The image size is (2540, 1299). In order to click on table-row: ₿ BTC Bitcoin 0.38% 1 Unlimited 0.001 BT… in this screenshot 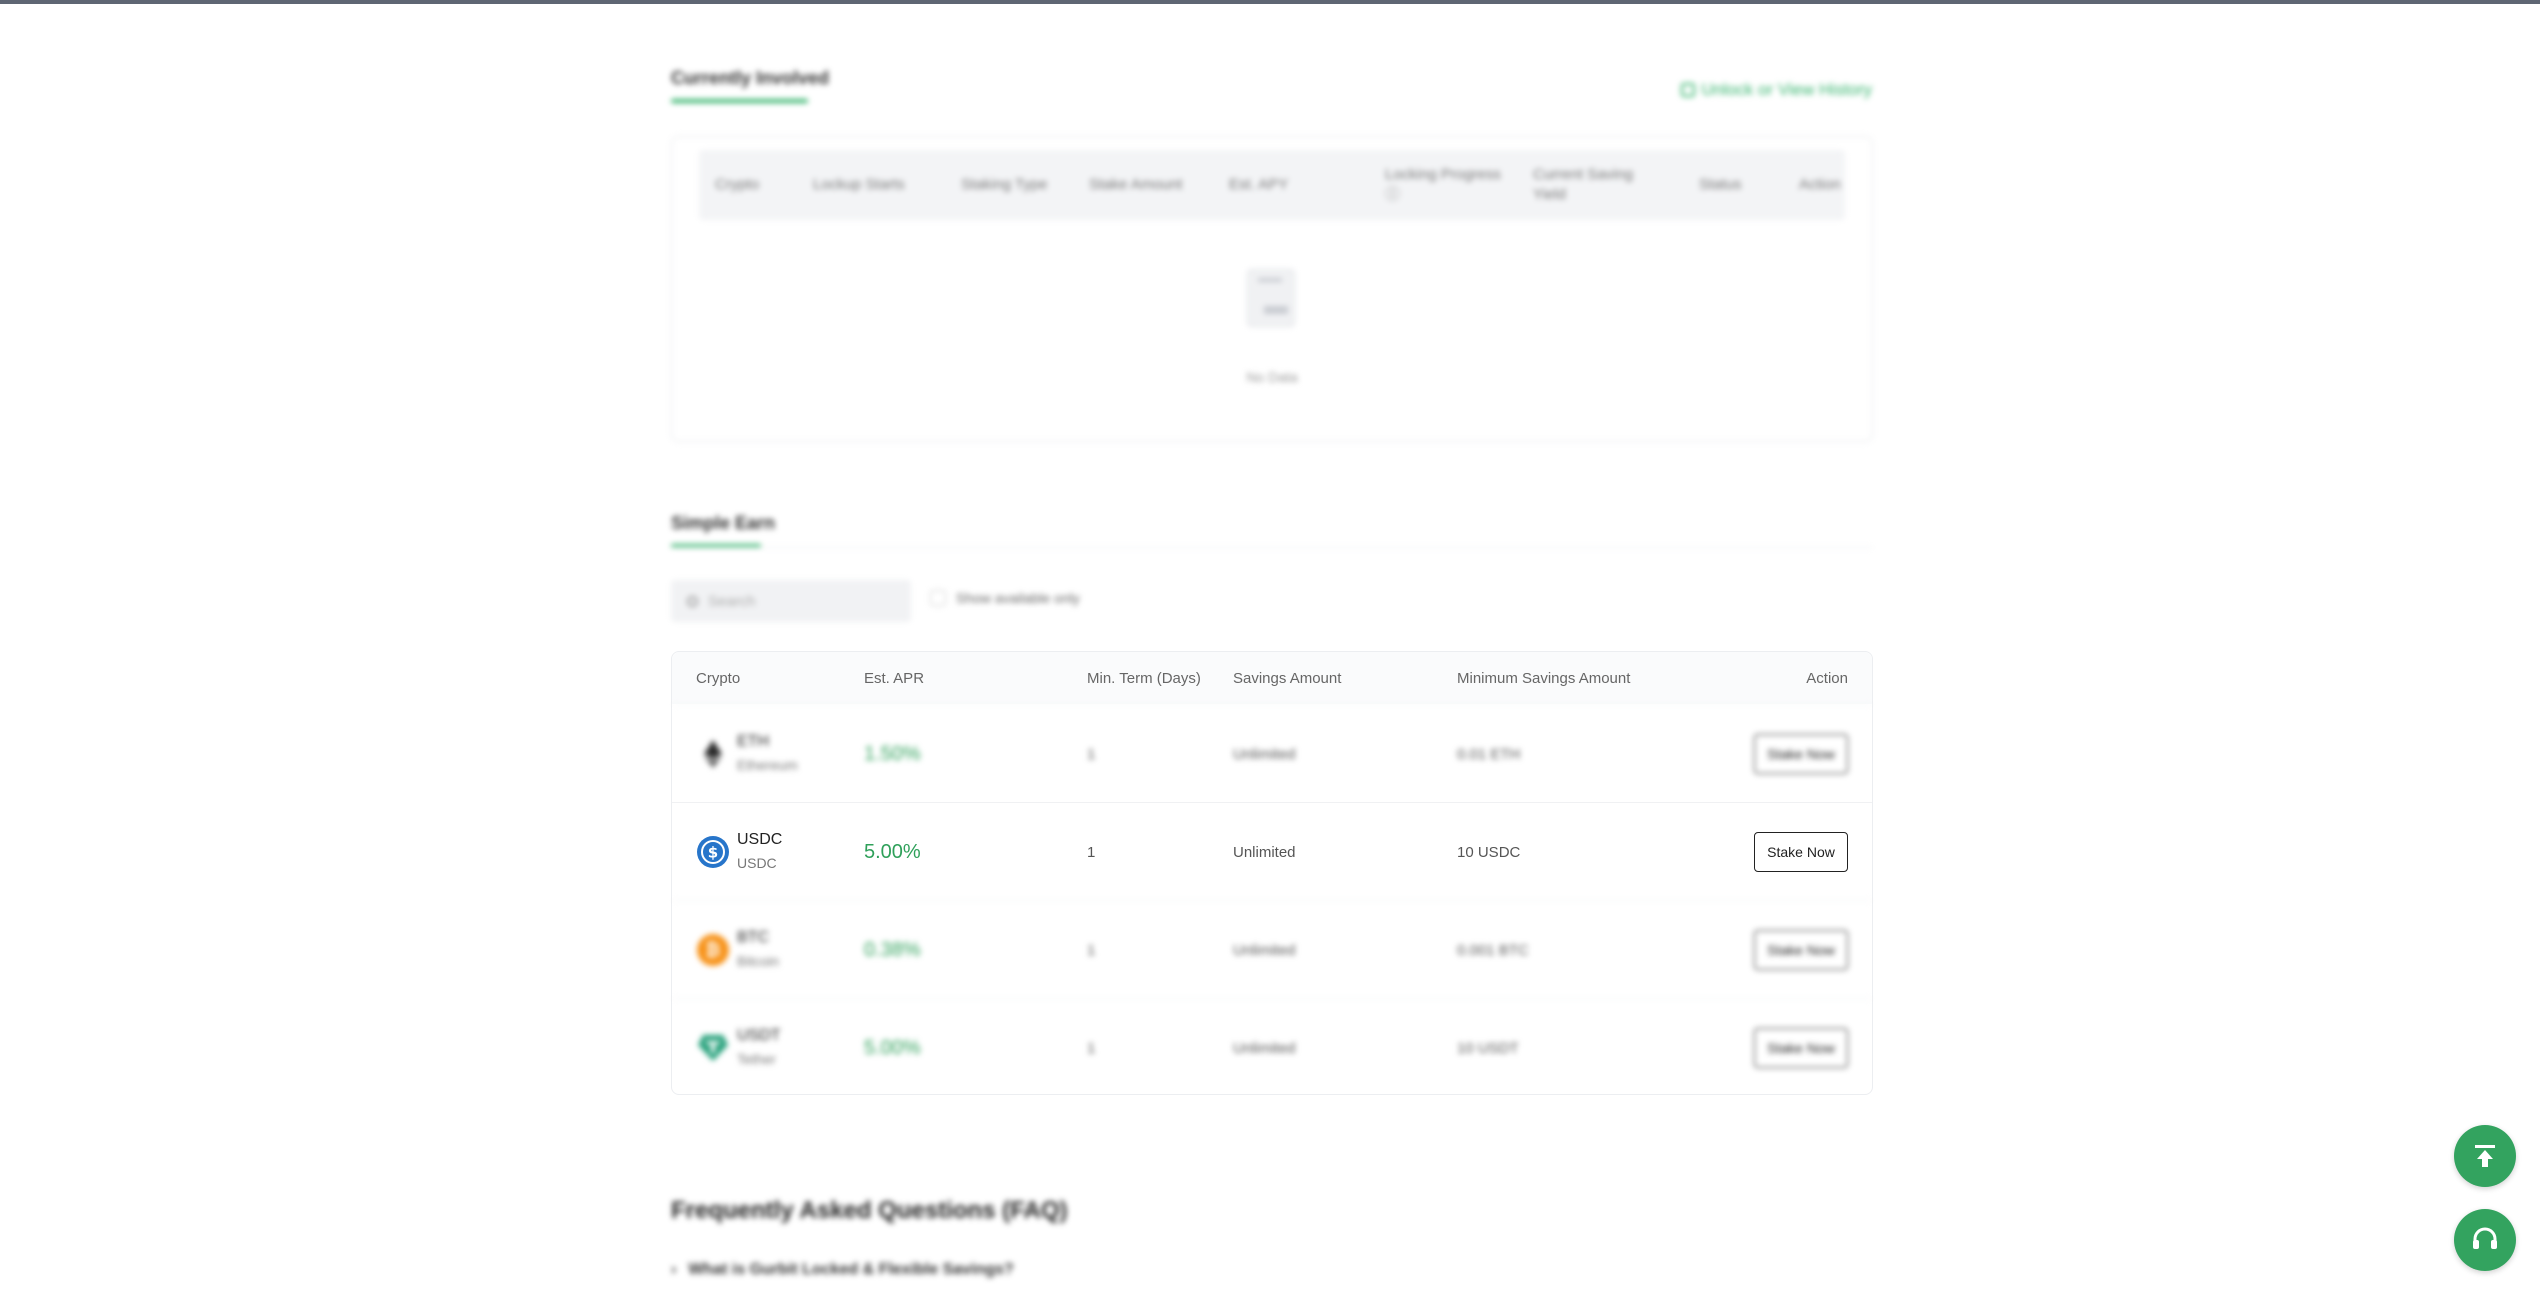, I will do `click(1272, 949)`.